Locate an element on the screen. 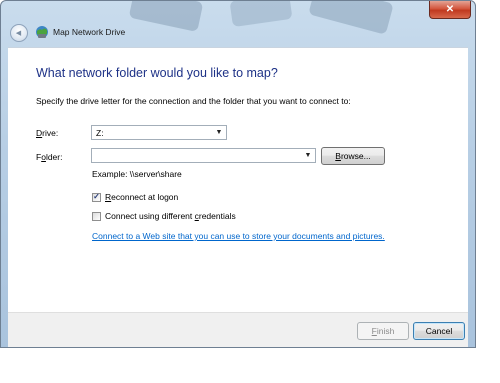 Image resolution: width=500 pixels, height=383 pixels. different-credentials-label: Connect using different credentials is located at coordinates (170, 216).